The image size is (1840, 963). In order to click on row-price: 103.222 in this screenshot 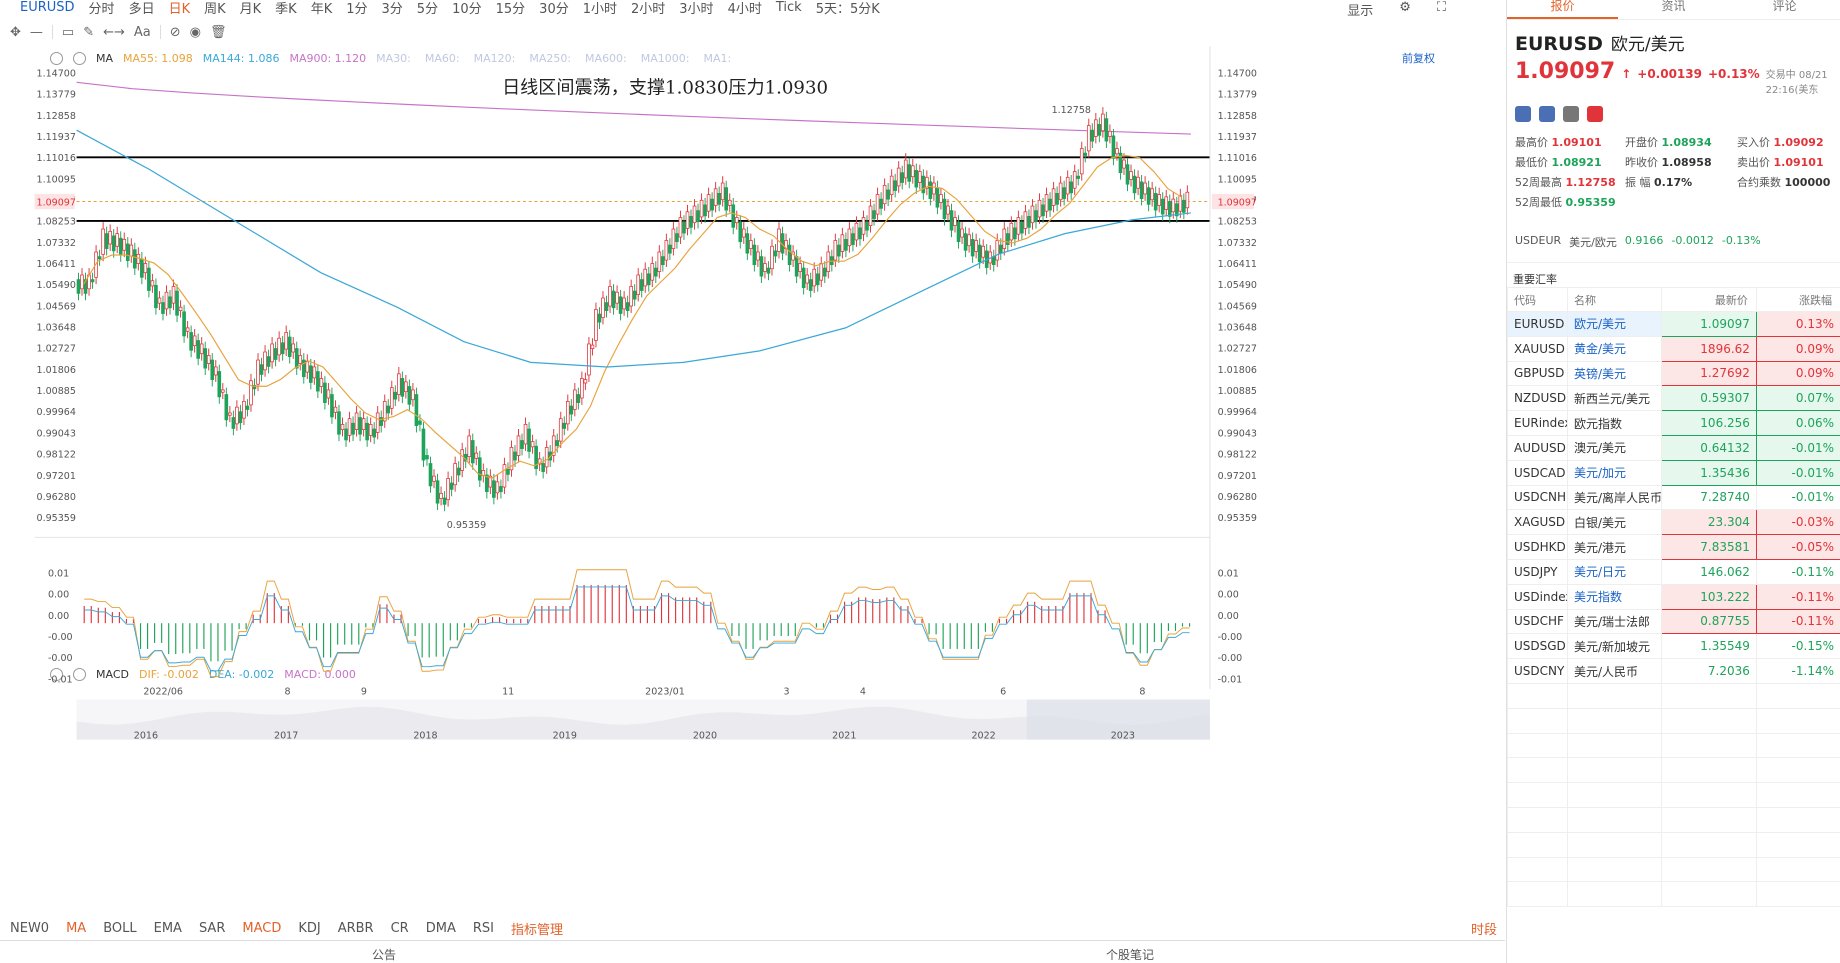, I will do `click(1709, 596)`.